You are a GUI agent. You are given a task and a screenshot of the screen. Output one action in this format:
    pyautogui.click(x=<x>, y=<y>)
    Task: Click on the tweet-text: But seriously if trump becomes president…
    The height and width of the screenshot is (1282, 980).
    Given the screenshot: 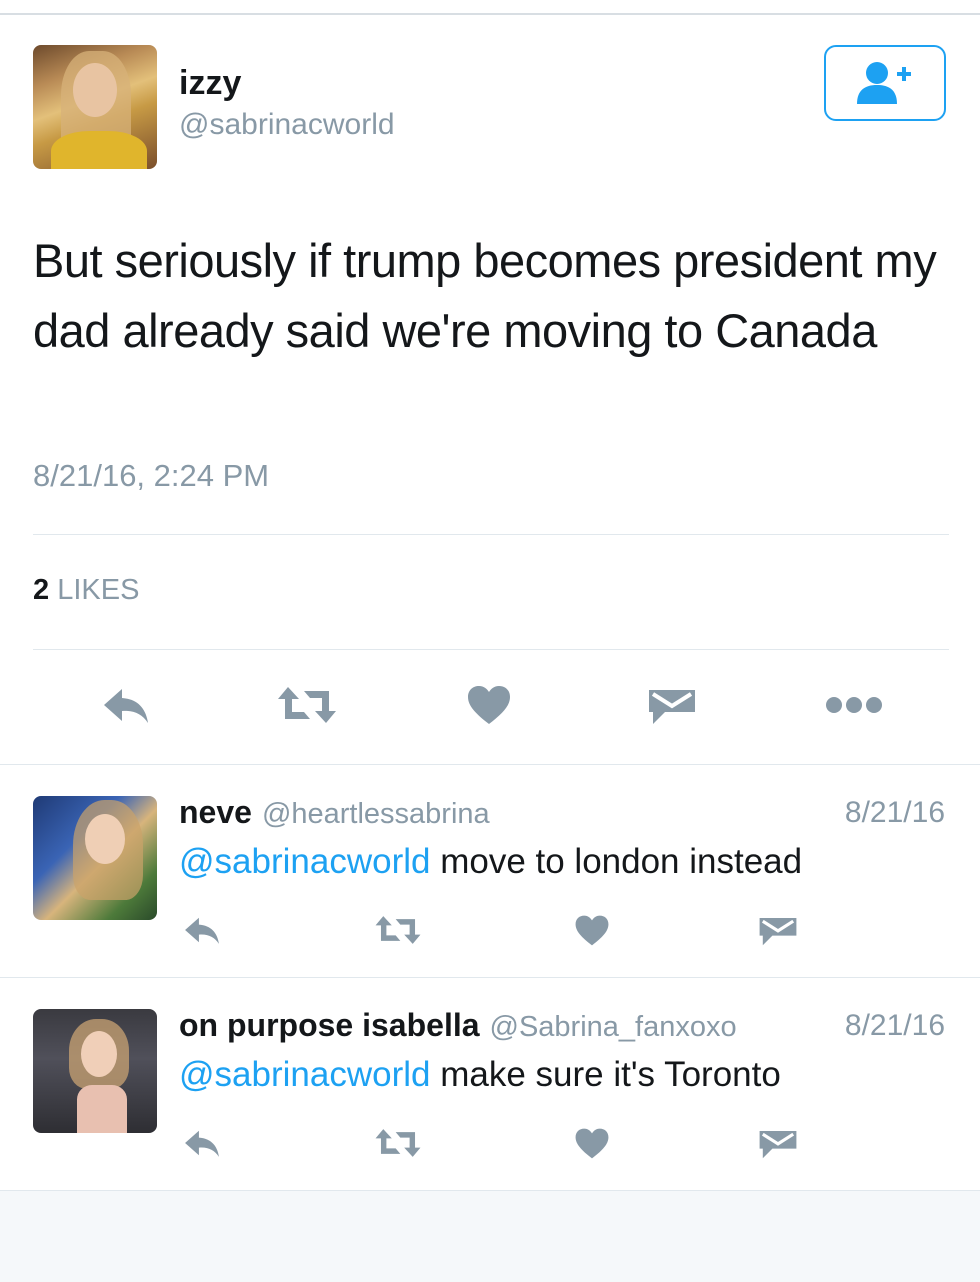 What is the action you would take?
    pyautogui.click(x=485, y=295)
    